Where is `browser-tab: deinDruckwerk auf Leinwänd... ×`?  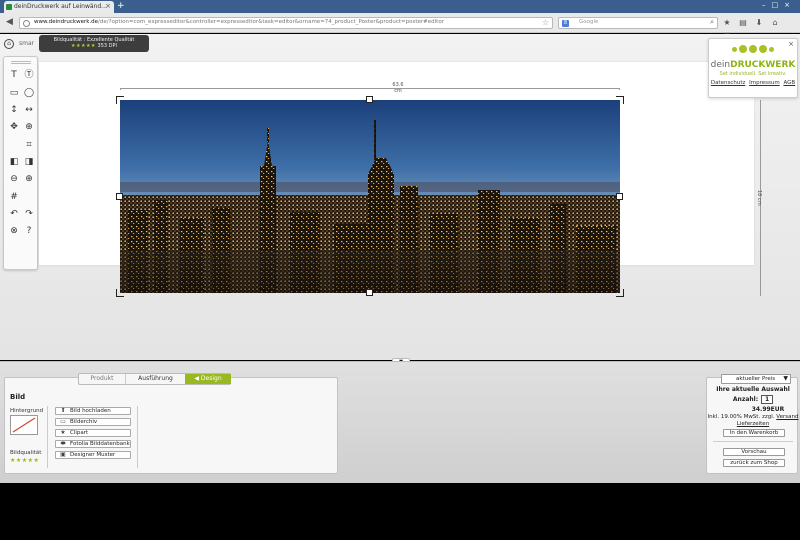 browser-tab: deinDruckwerk auf Leinwänd... × is located at coordinates (59, 7).